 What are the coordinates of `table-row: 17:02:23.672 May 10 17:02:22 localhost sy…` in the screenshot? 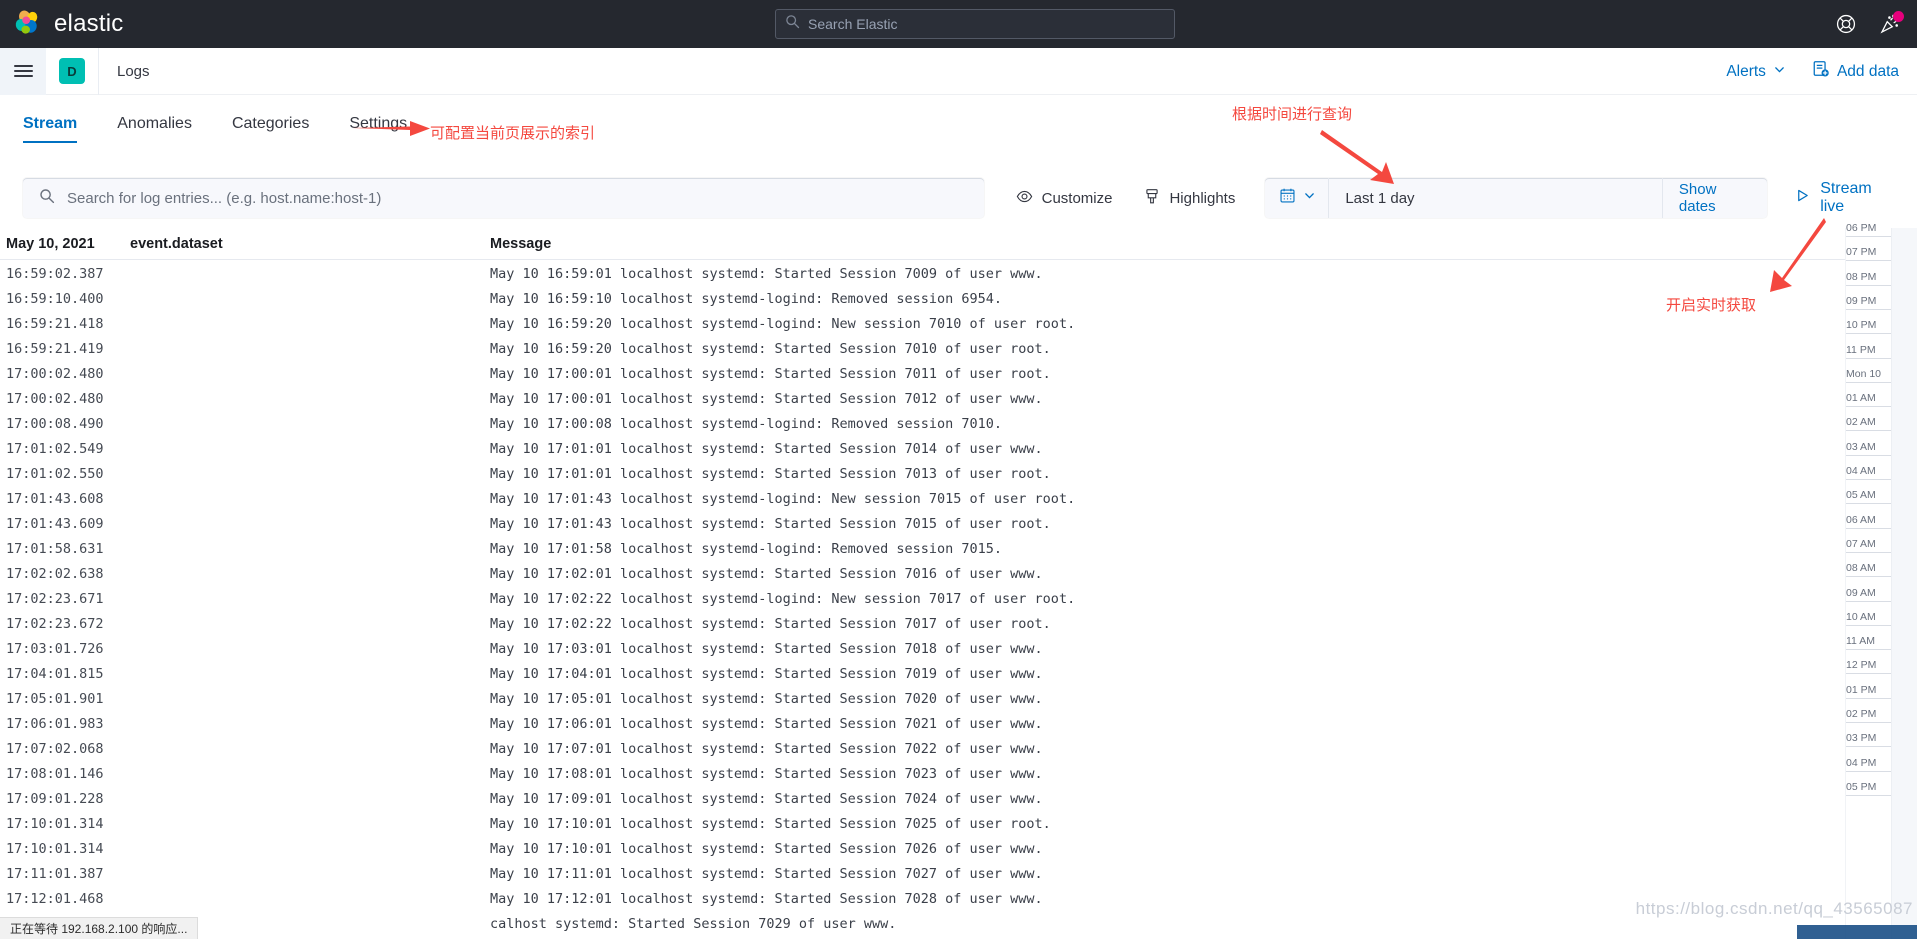 It's located at (922, 623).